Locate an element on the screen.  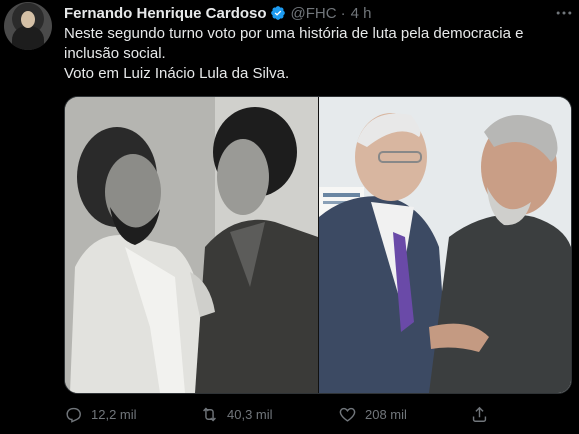
retweet-button: 40,3 mil is located at coordinates (236, 414).